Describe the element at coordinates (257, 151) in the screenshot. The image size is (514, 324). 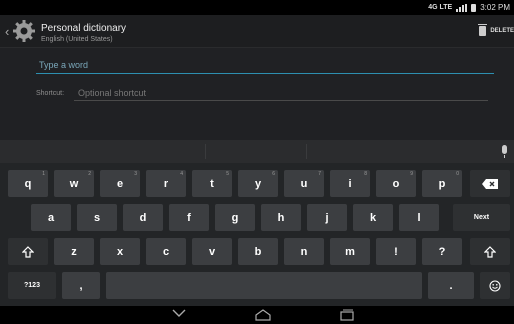
I see `suggestion-strip` at that location.